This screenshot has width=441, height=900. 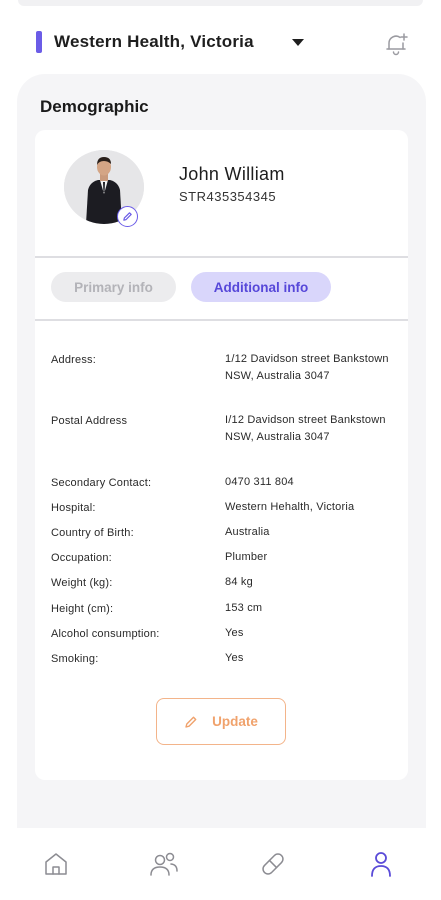 I want to click on nav-pill-icon, so click(x=273, y=864).